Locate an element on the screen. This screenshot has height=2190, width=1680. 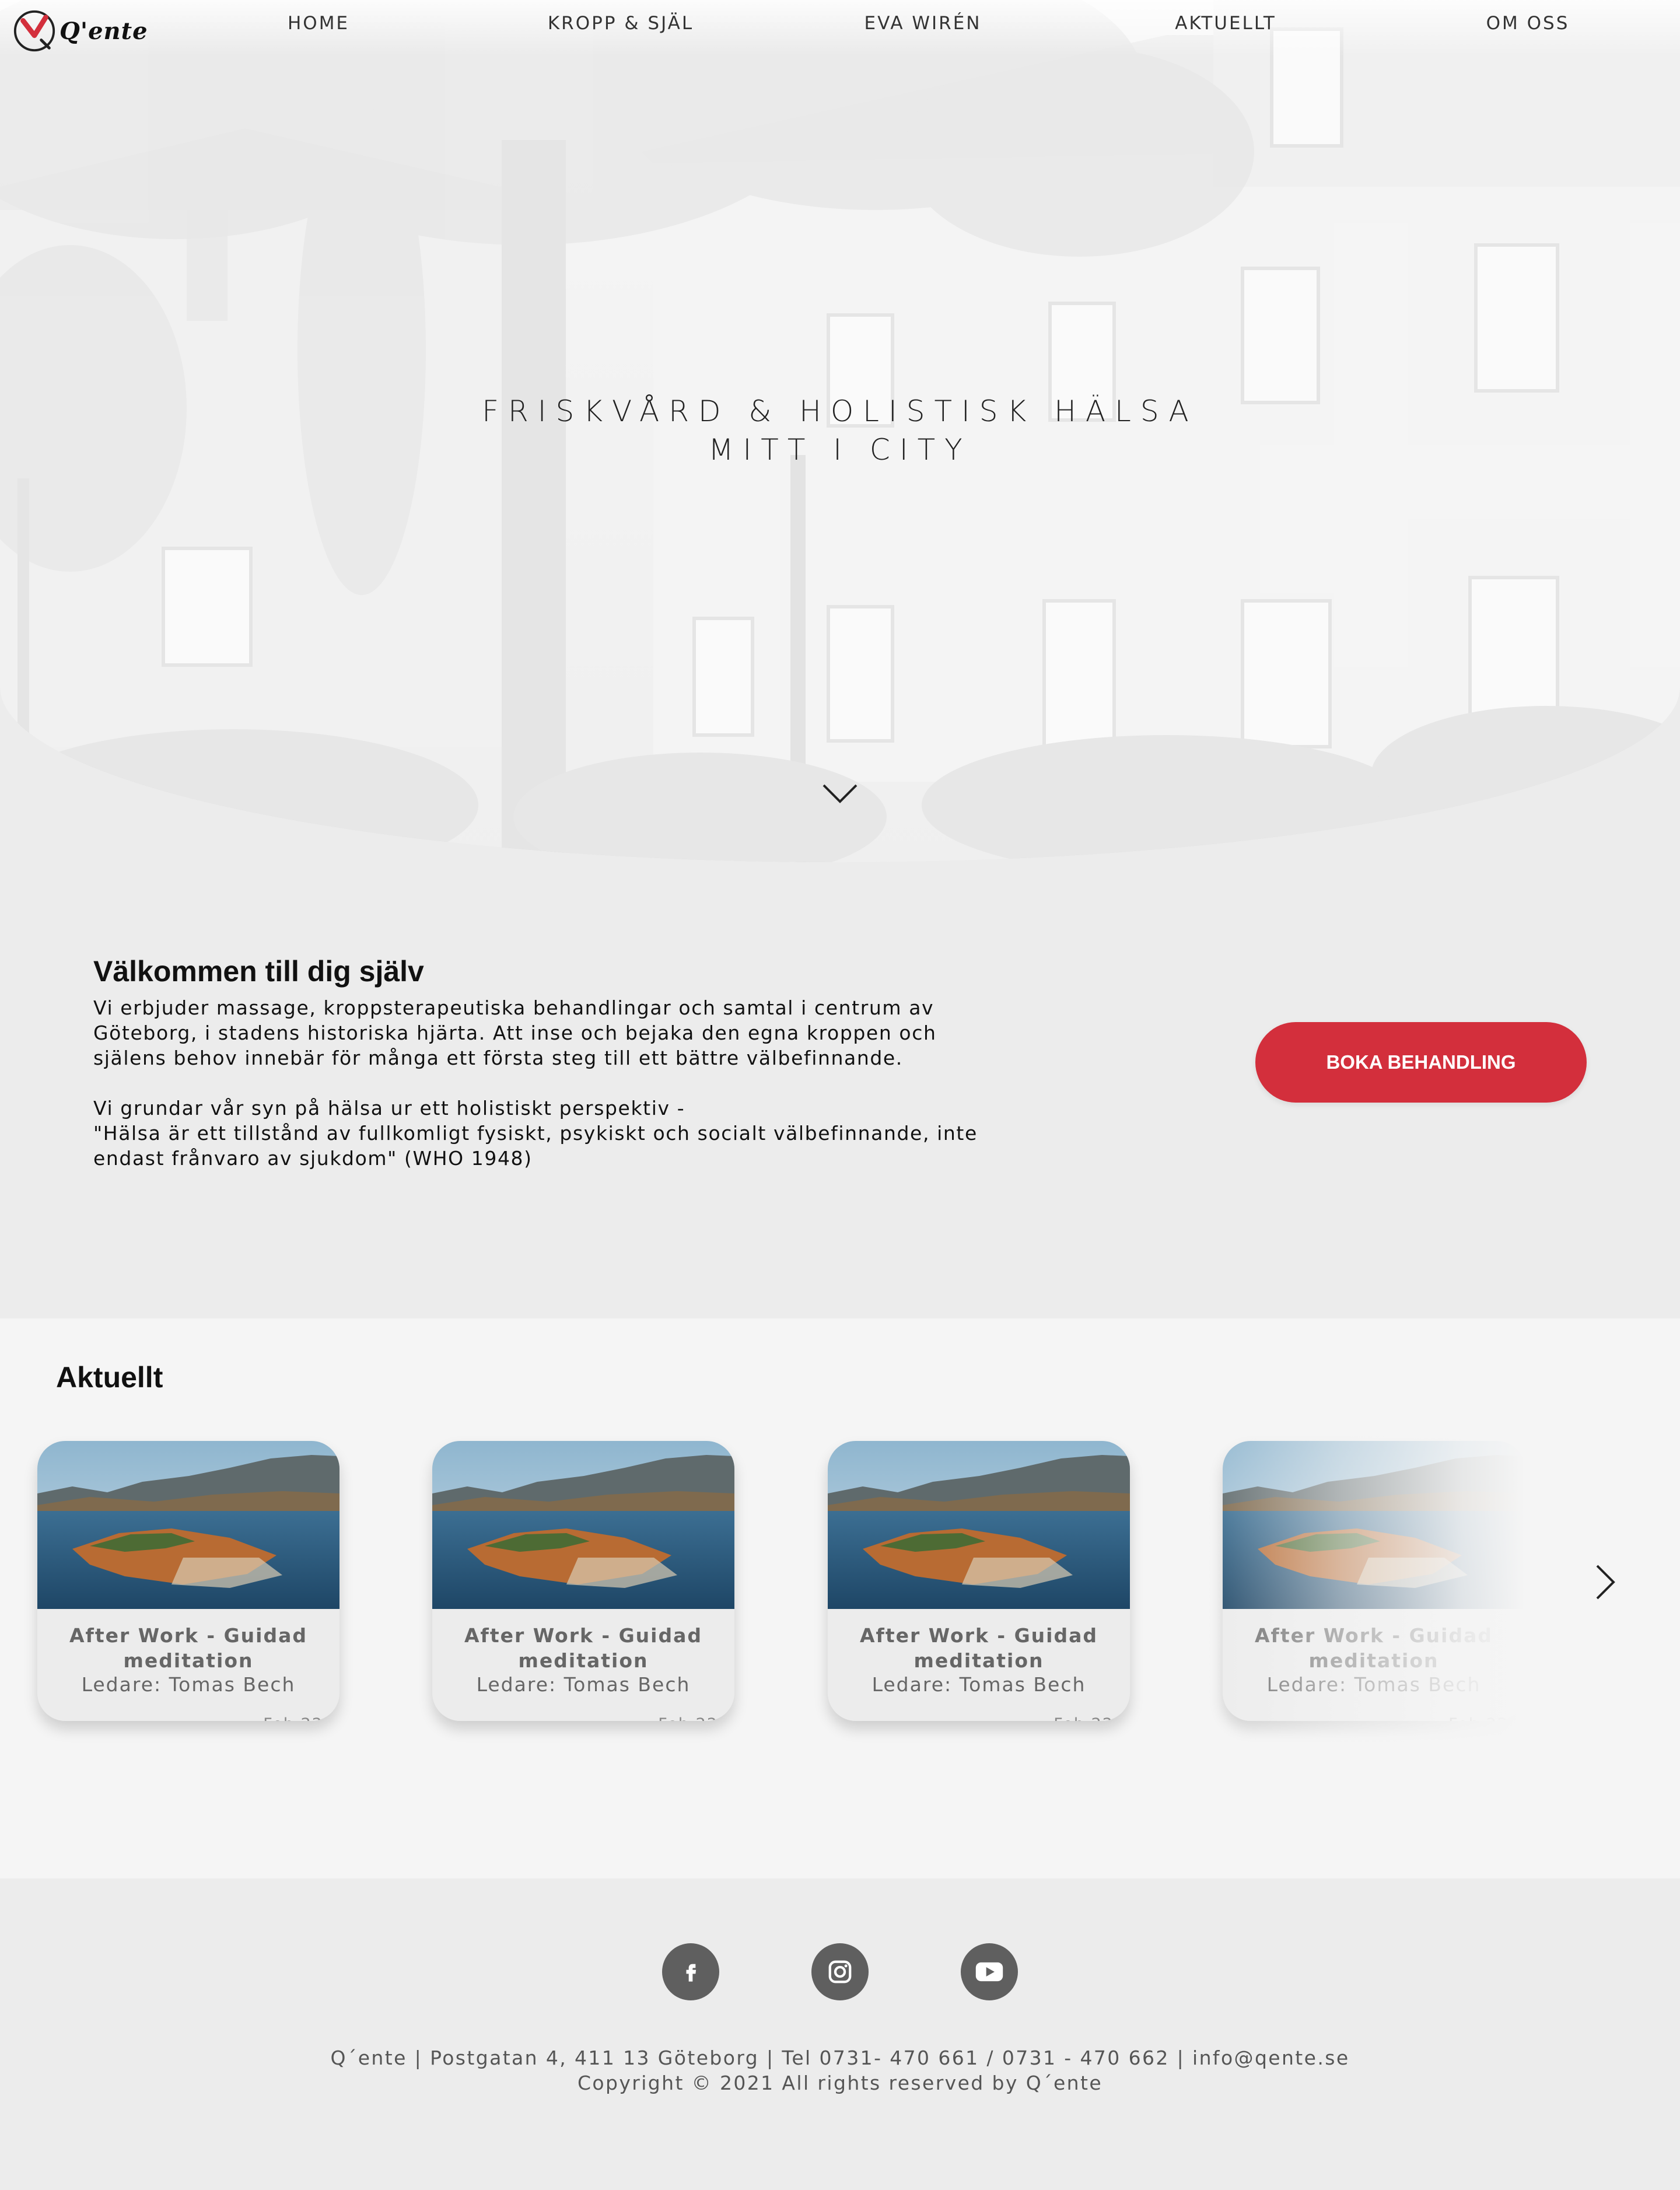
logo: Q'ente is located at coordinates (80, 31).